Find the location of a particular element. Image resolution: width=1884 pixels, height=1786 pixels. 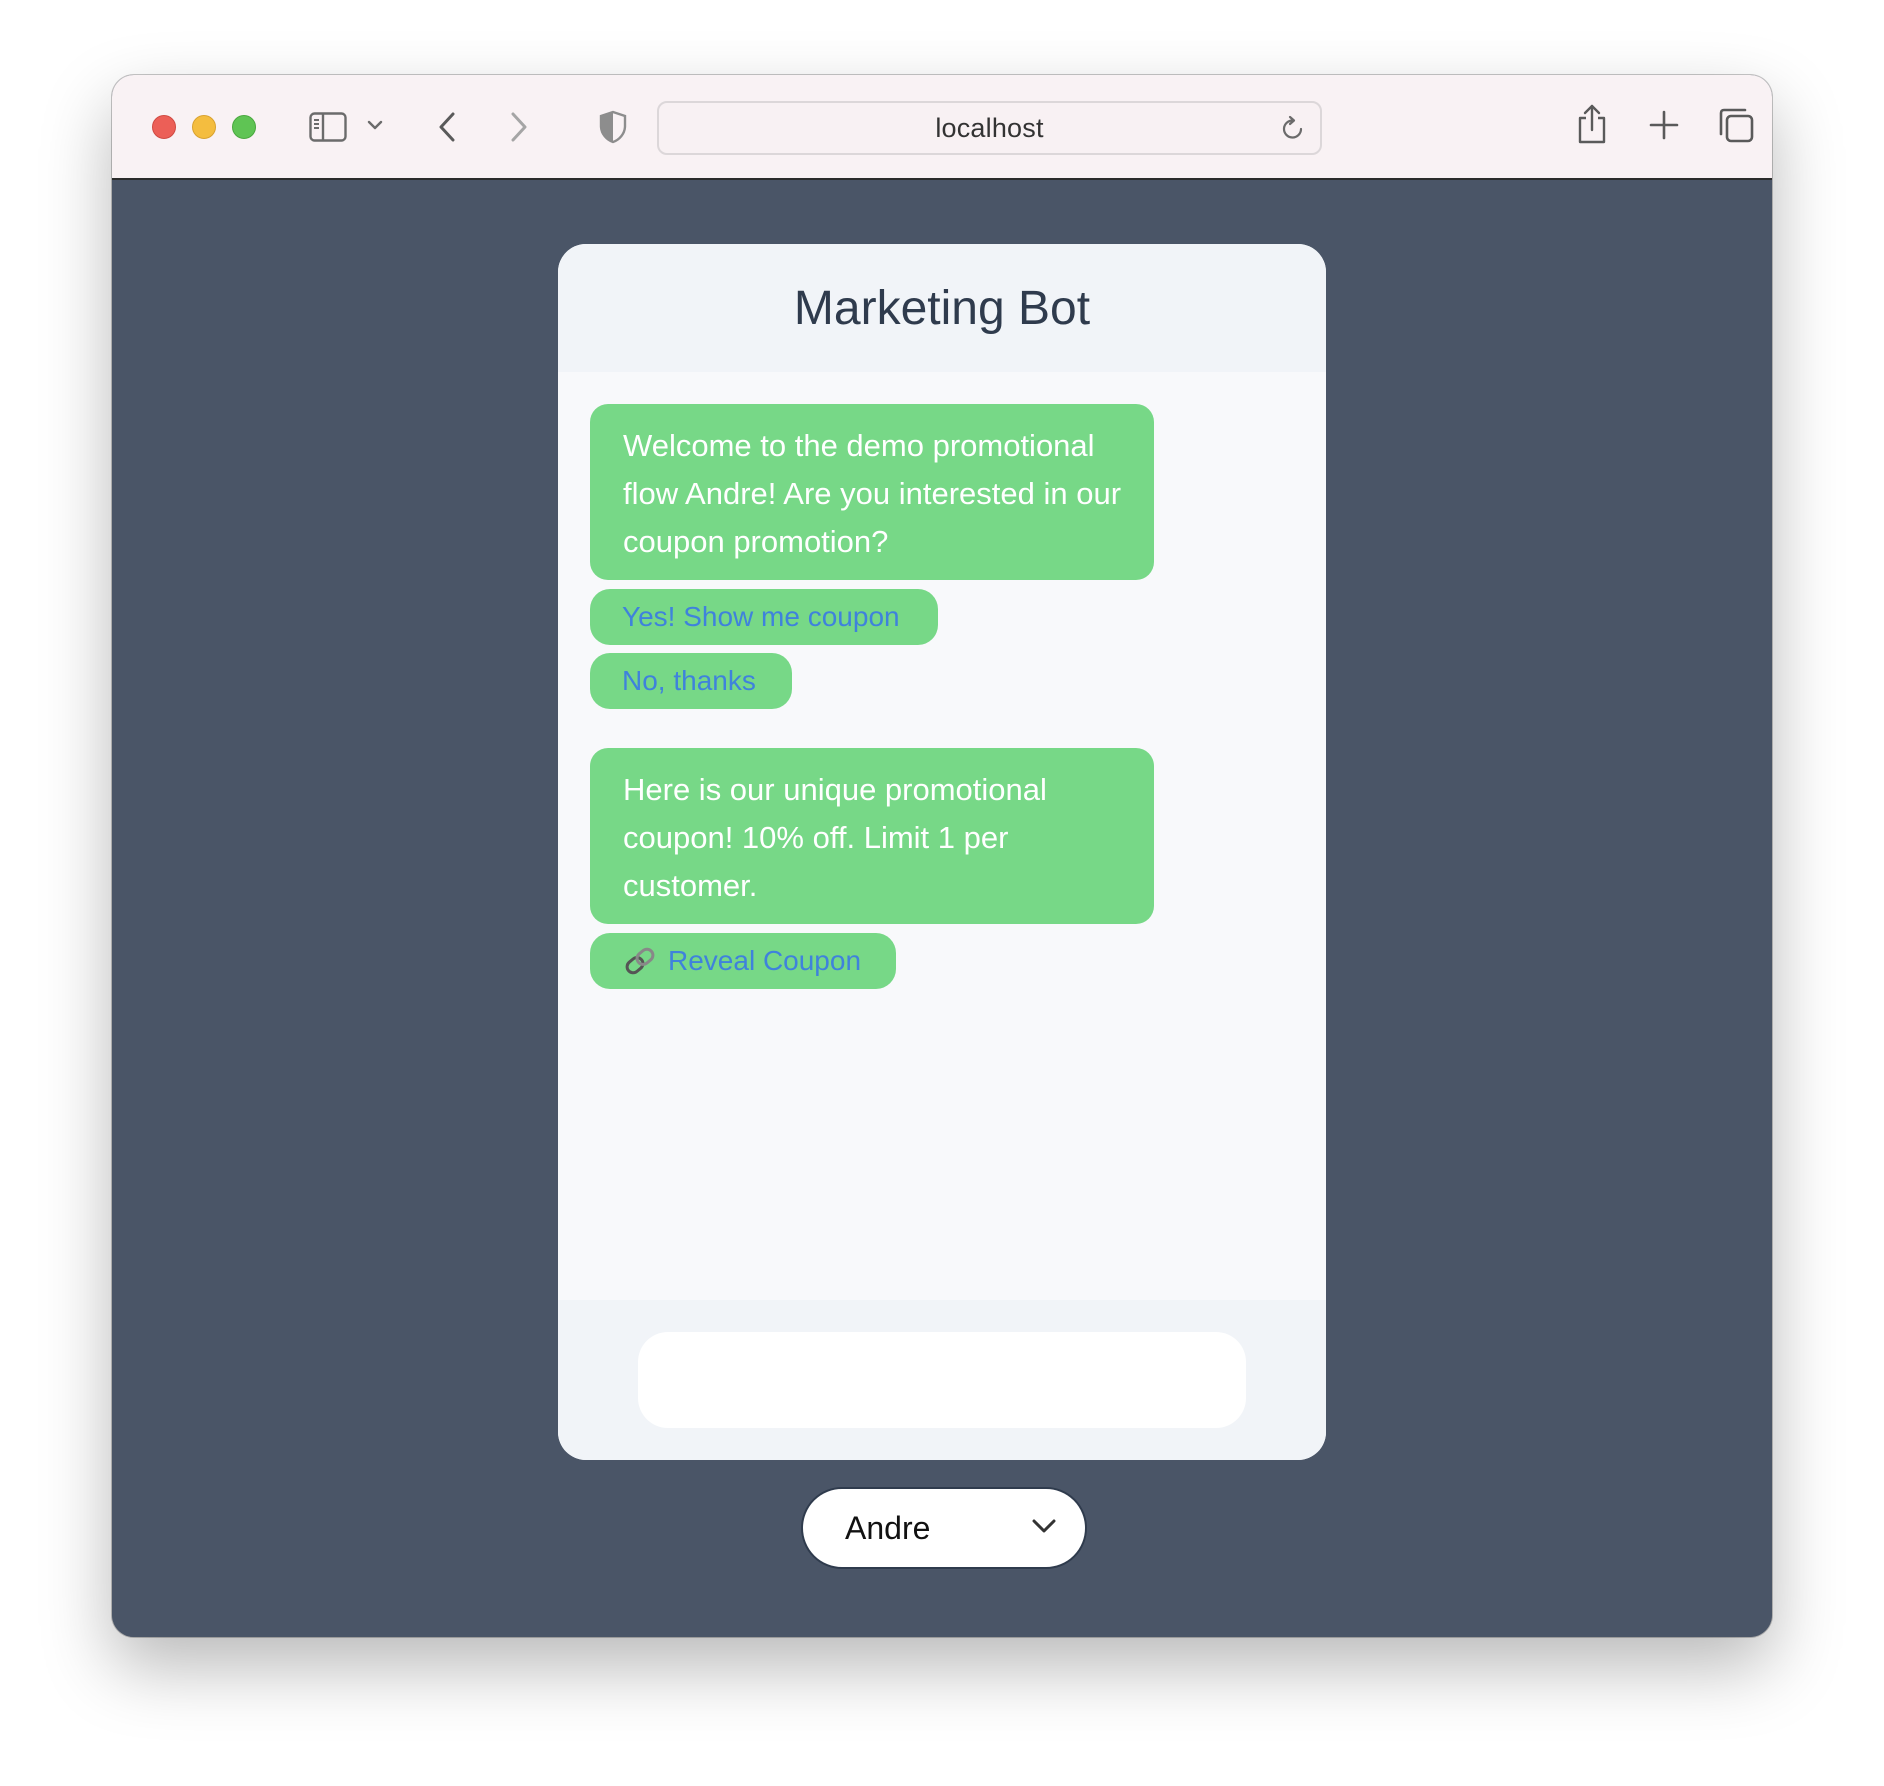

back-arrow-icon is located at coordinates (447, 127).